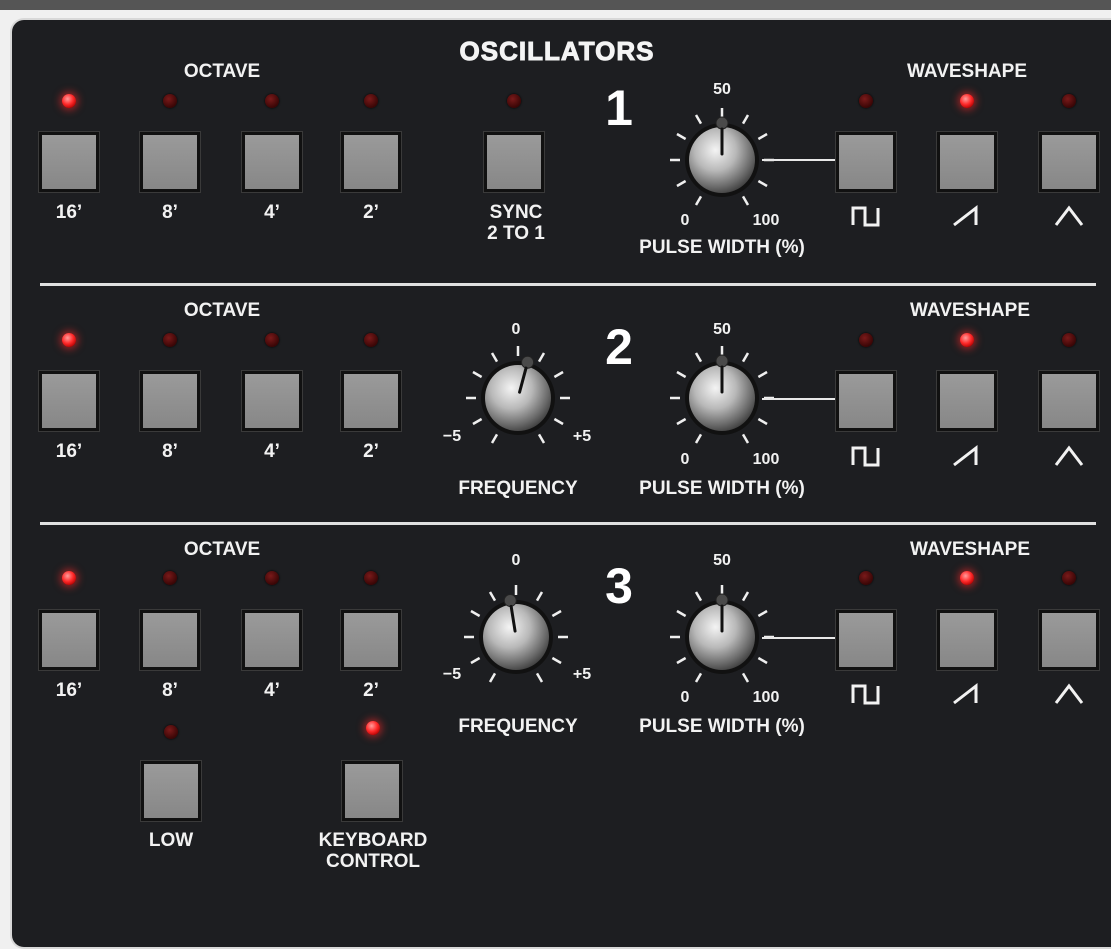  Describe the element at coordinates (373, 851) in the screenshot. I see `keyboard-control-label: KEYBOARD CONTROL` at that location.